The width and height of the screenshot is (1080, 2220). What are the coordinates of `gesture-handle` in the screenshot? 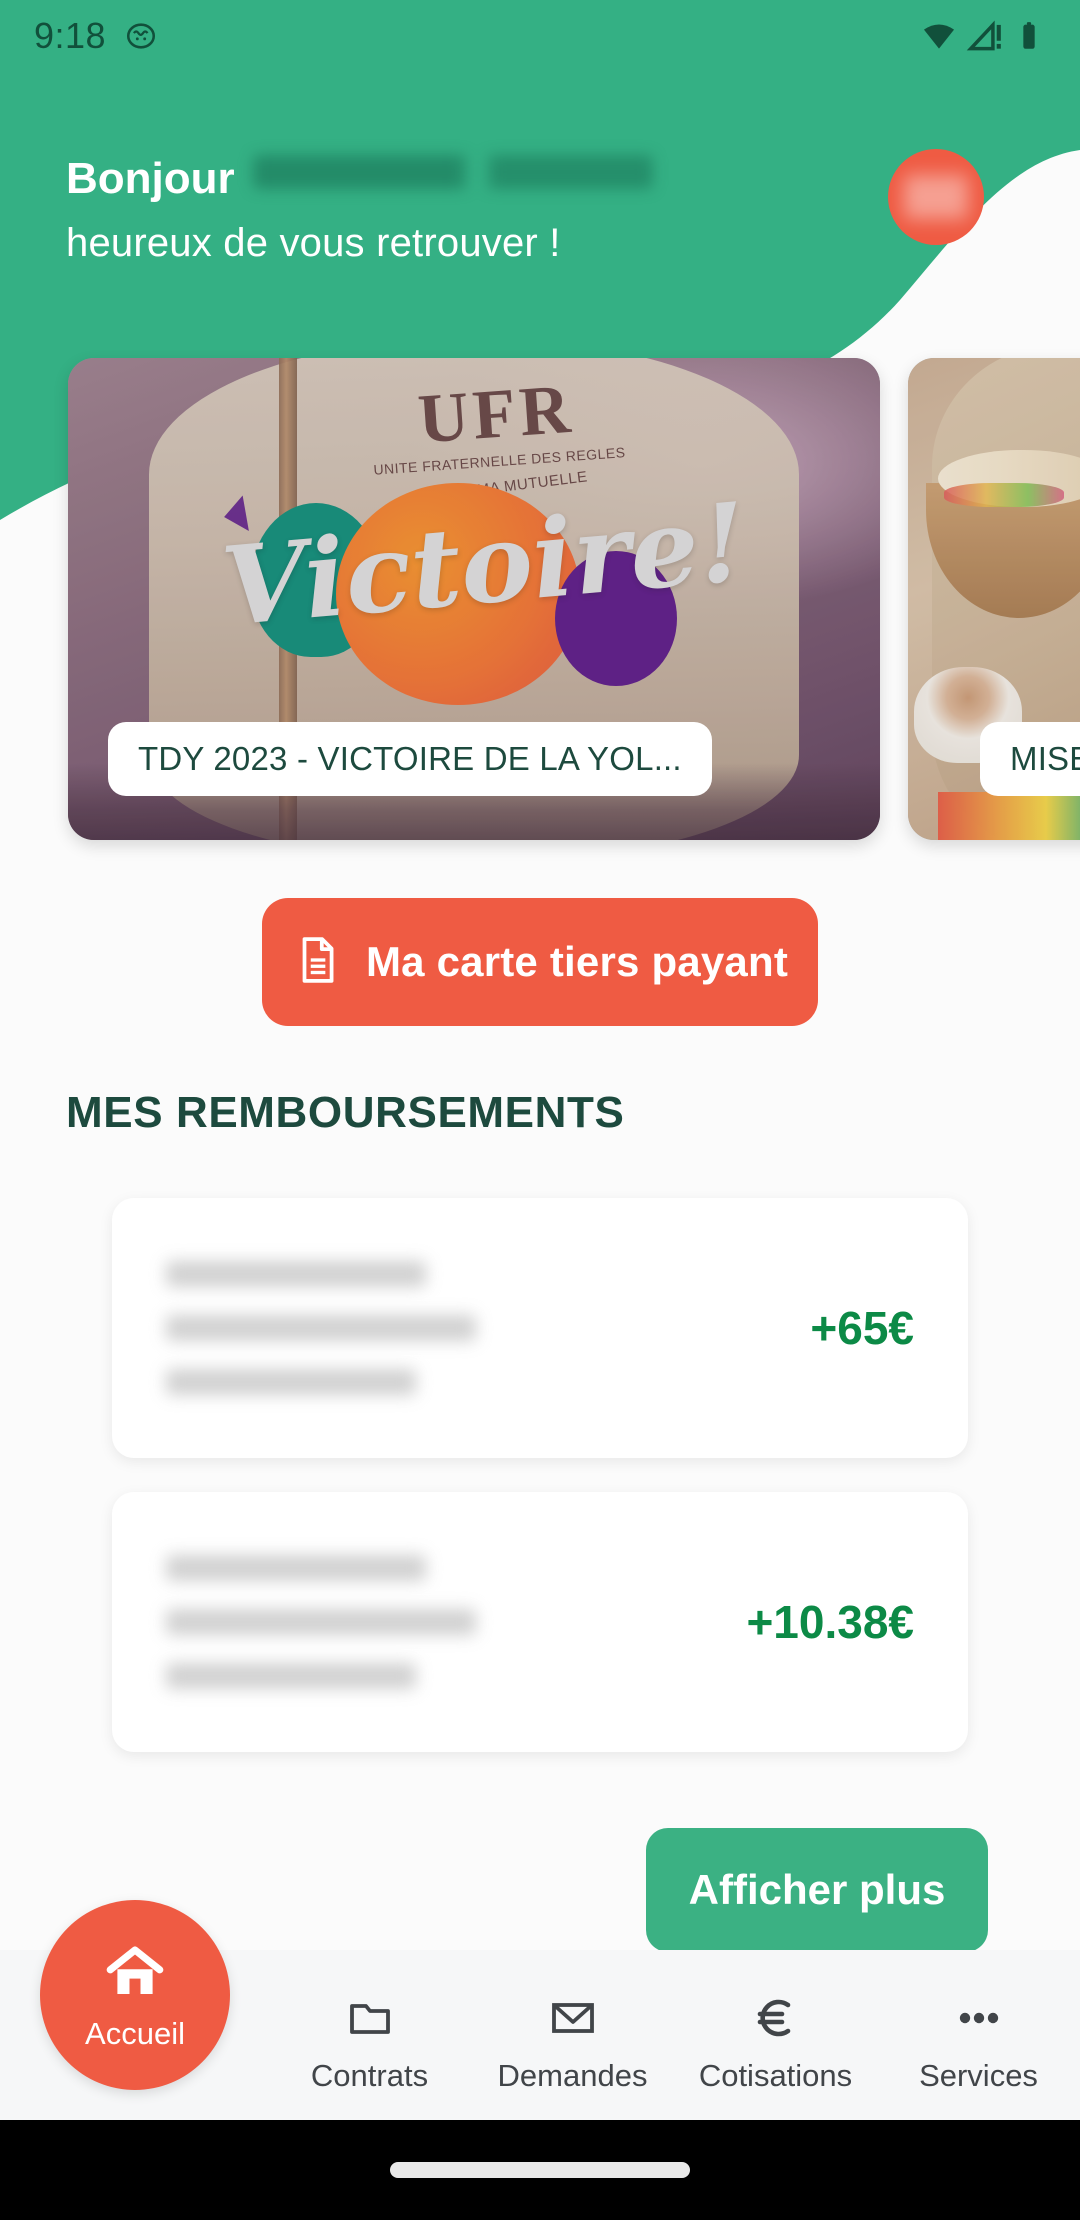 It's located at (540, 2170).